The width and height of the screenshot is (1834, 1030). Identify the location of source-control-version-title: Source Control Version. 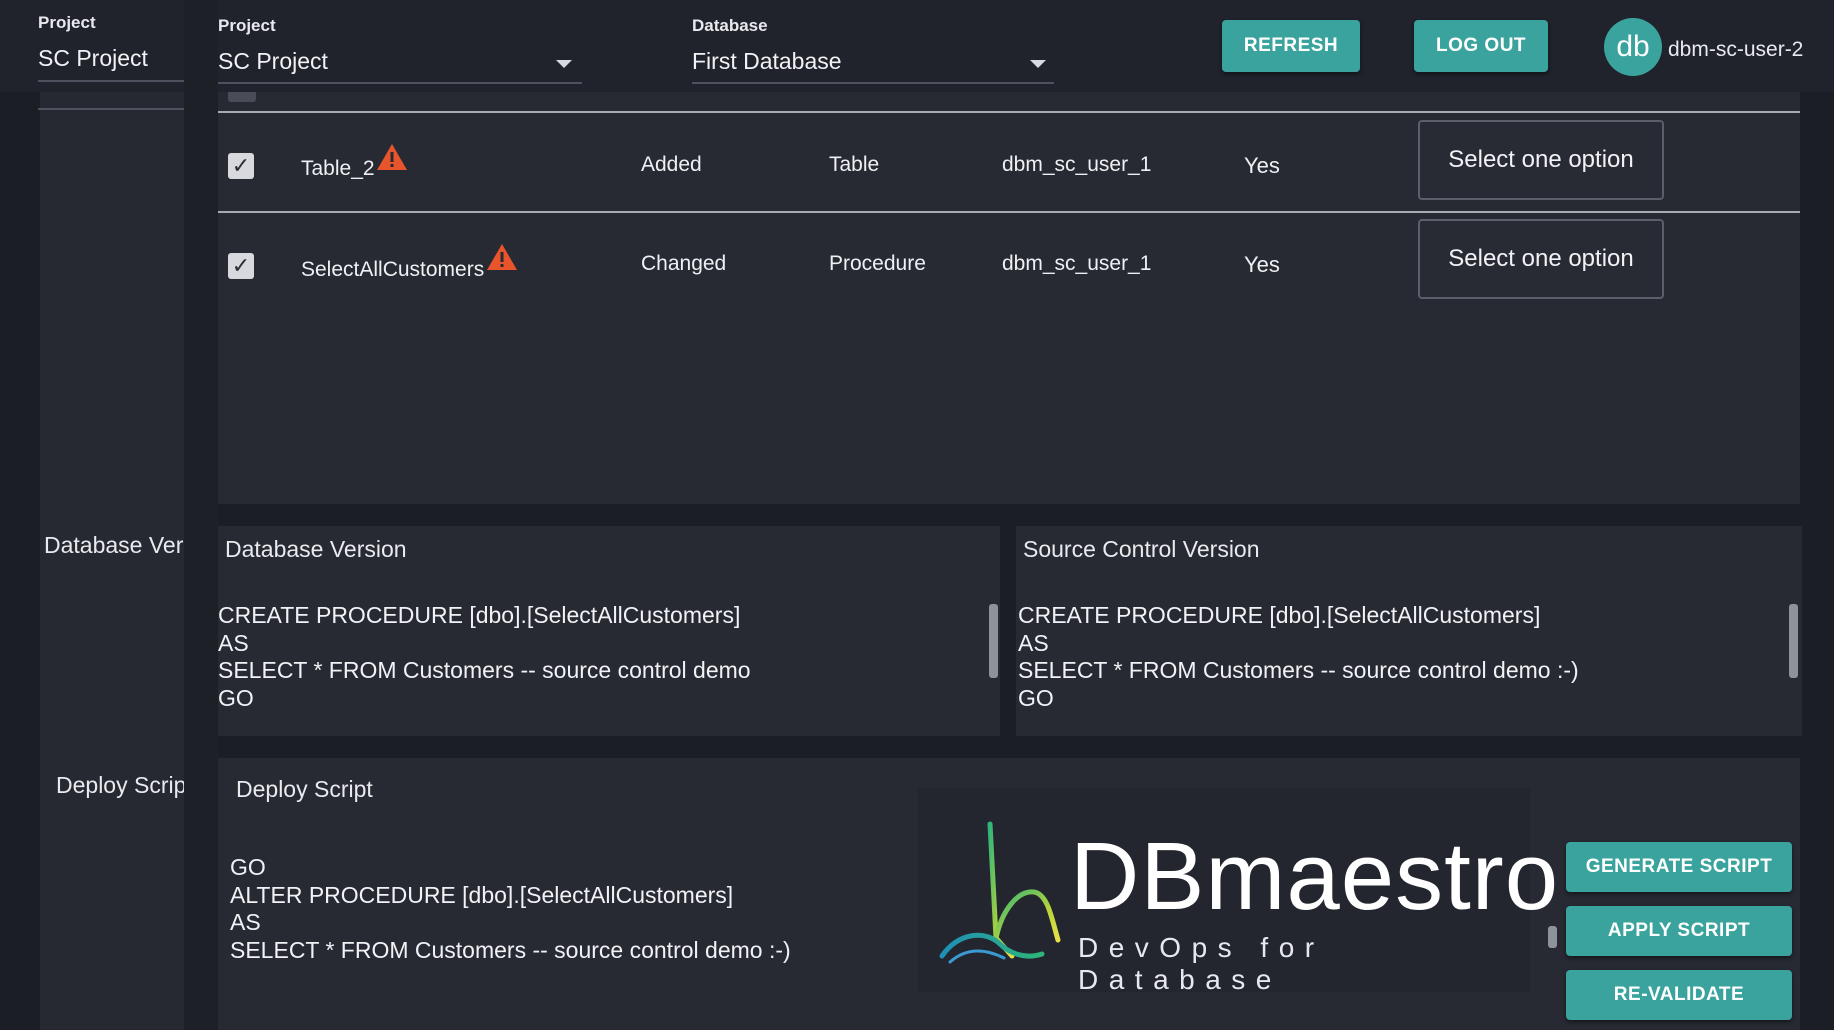
(1141, 549).